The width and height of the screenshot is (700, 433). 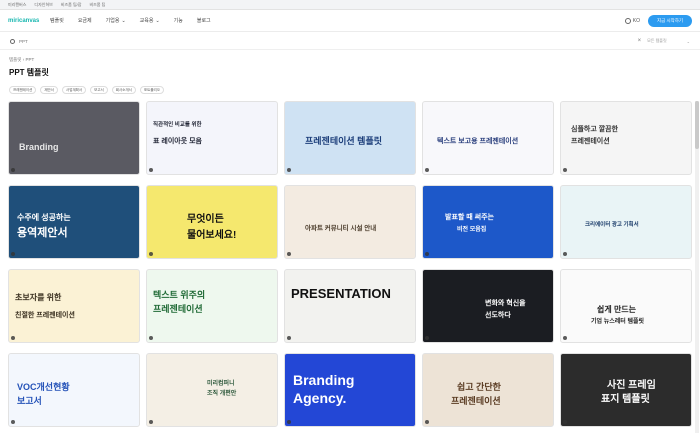 What do you see at coordinates (595, 129) in the screenshot?
I see `template-title: 심플하고 깔끔한` at bounding box center [595, 129].